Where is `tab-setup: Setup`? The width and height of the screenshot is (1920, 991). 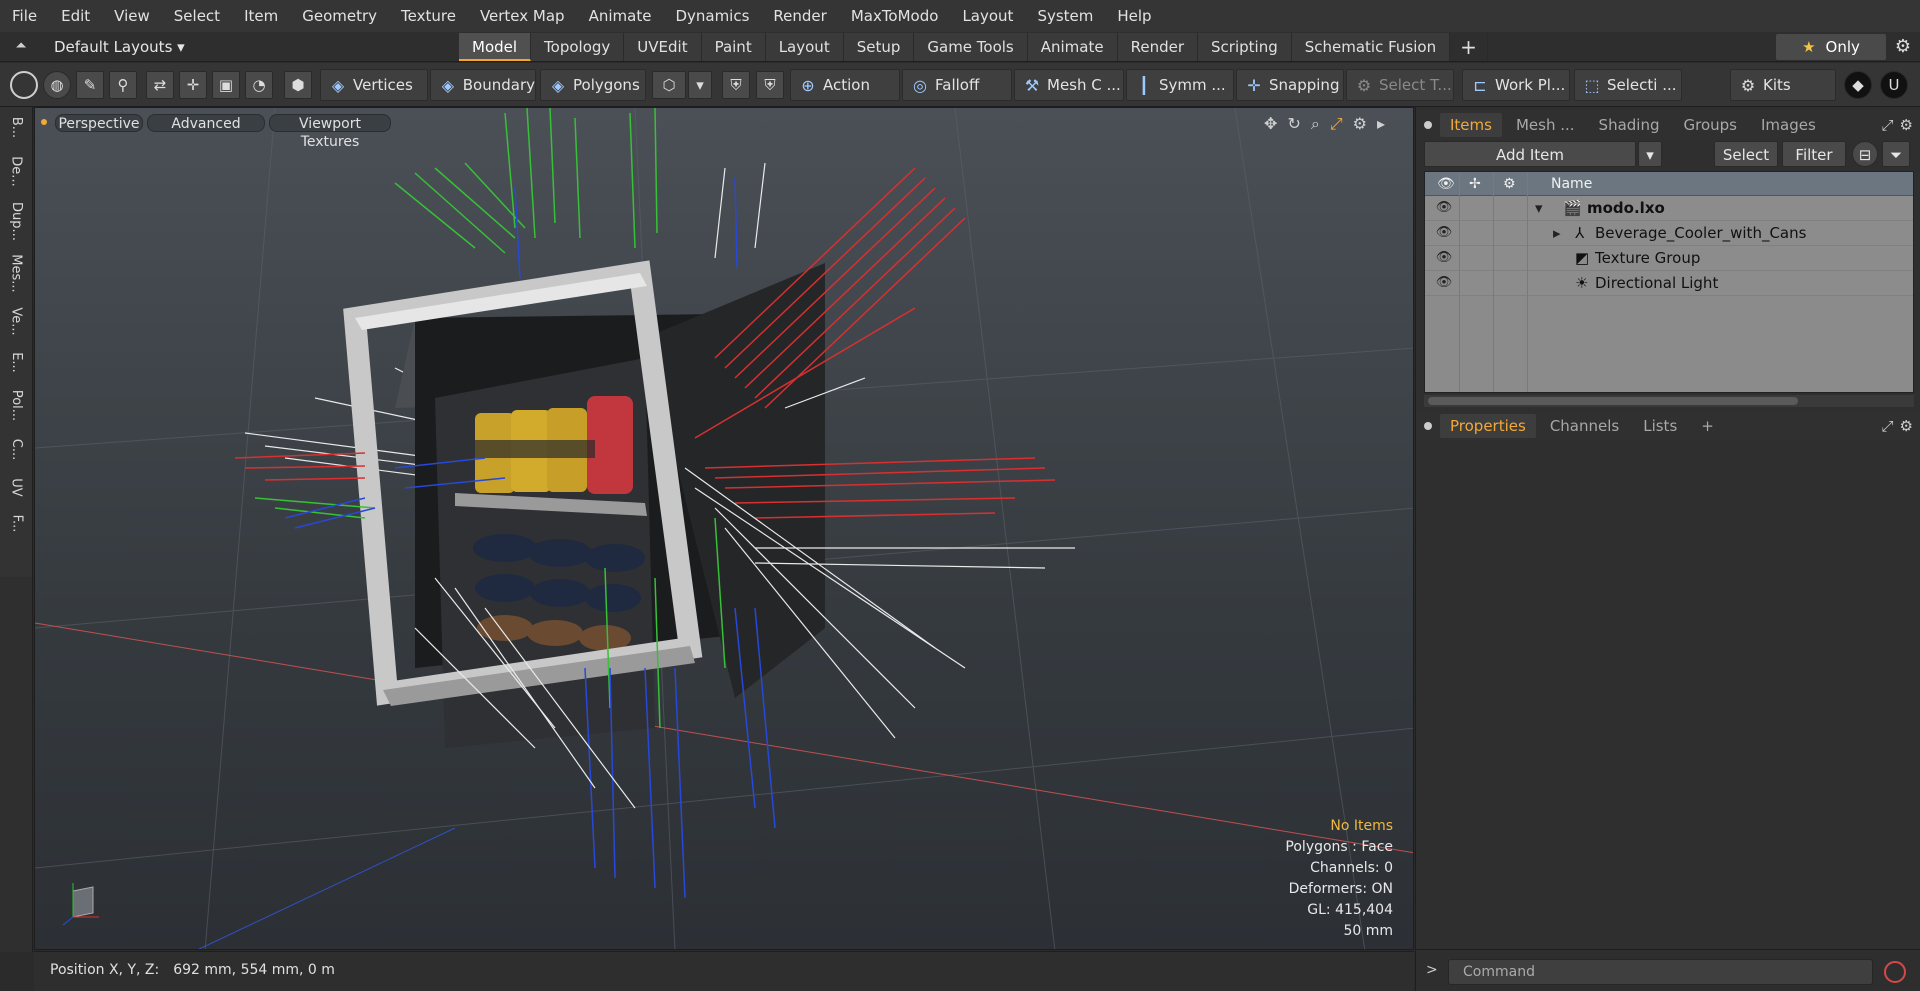
tab-setup: Setup is located at coordinates (879, 47).